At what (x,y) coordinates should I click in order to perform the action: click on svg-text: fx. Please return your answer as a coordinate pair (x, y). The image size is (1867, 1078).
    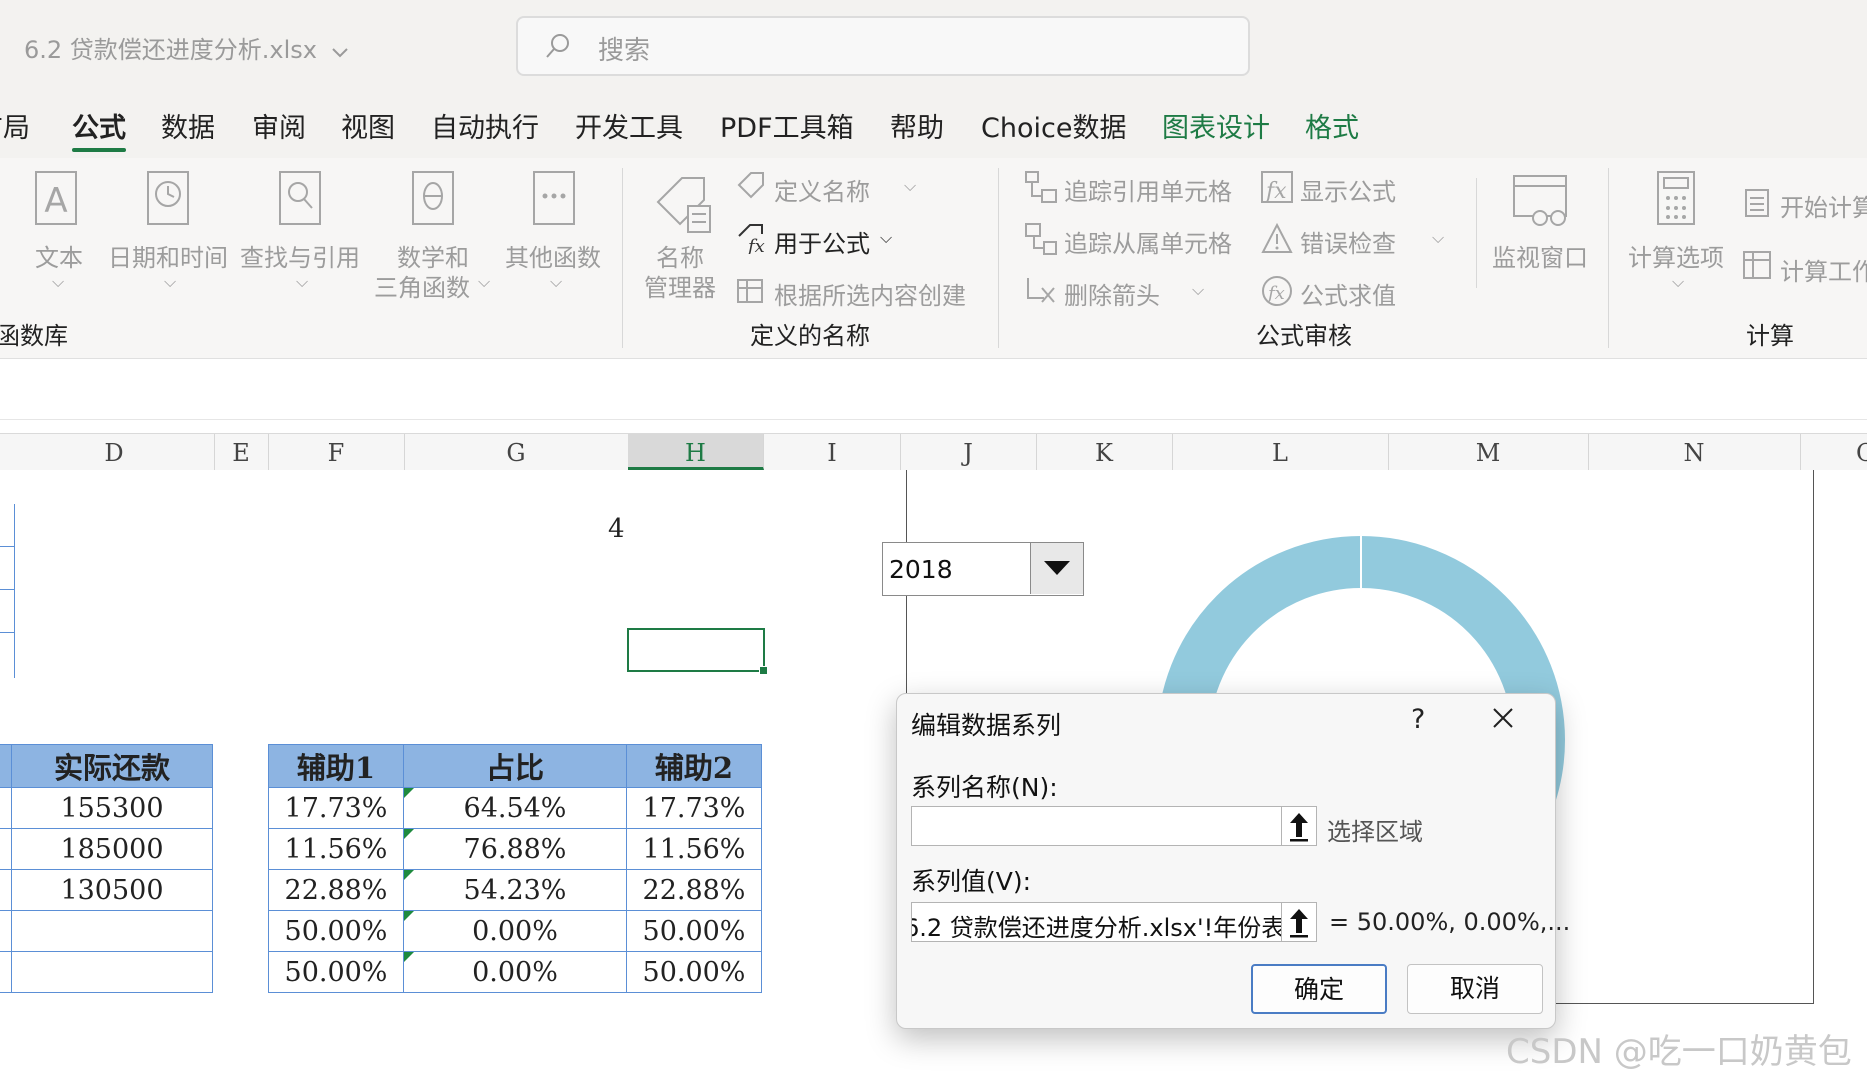
    Looking at the image, I should click on (755, 245).